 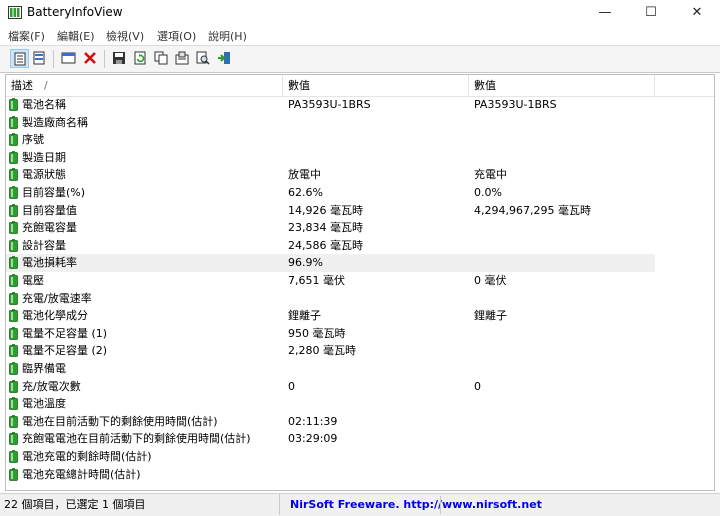 I want to click on delete-button, so click(x=90, y=58).